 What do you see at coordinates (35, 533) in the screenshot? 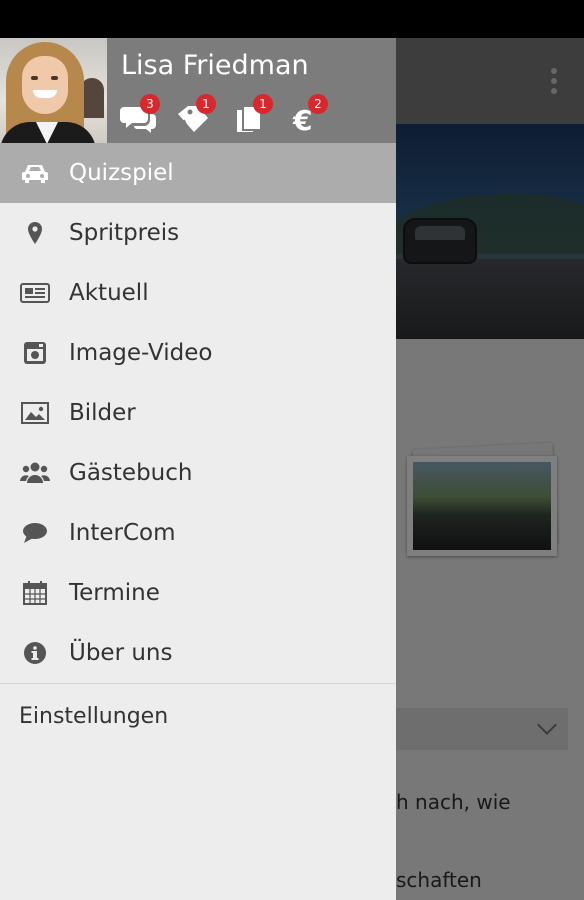
I see `speech-bubble-icon` at bounding box center [35, 533].